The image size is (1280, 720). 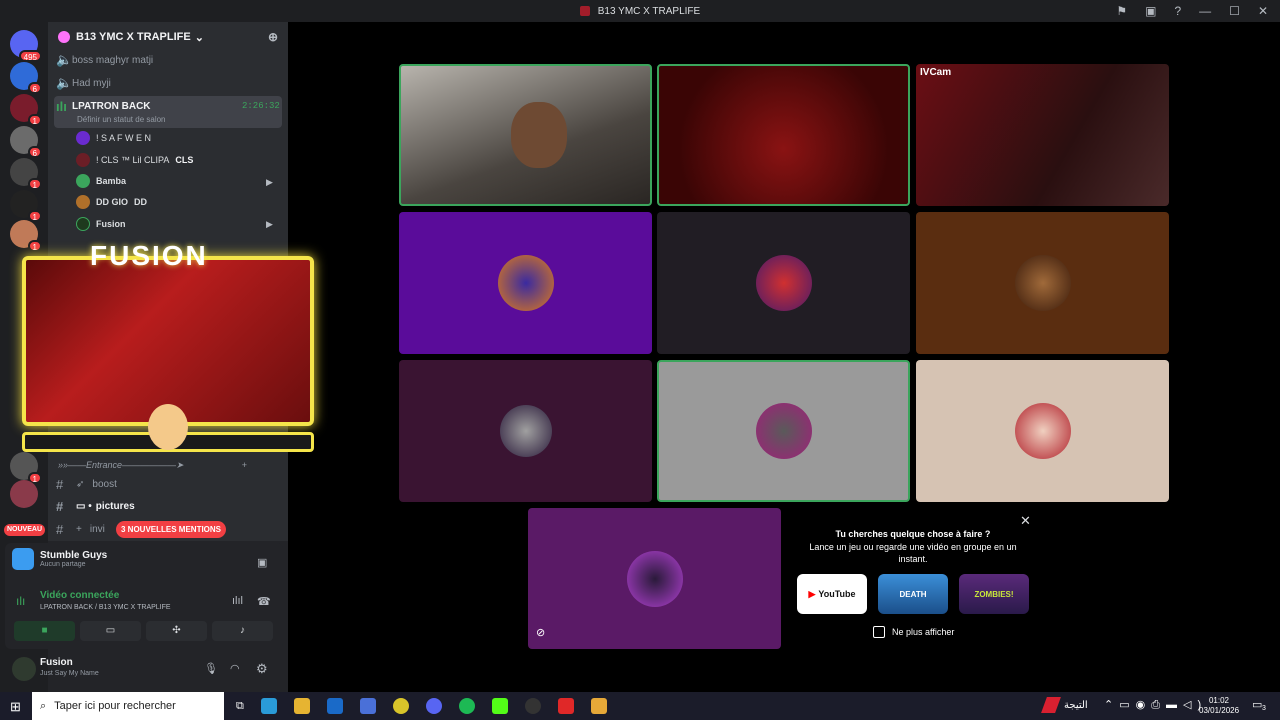 What do you see at coordinates (105, 607) in the screenshot?
I see `voice-location: LPATRON BACK / B13 YMC X TRAPLIFE` at bounding box center [105, 607].